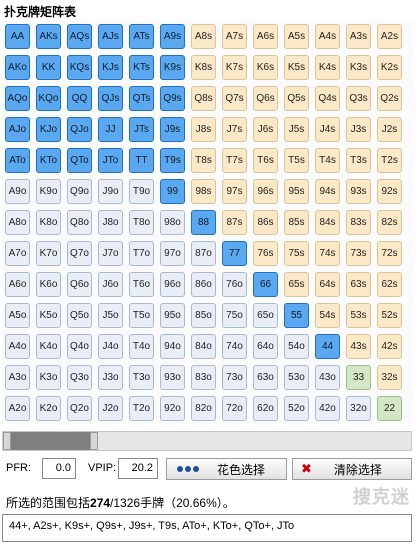 This screenshot has width=416, height=544. What do you see at coordinates (296, 346) in the screenshot?
I see `hand-cell-54o: 54o` at bounding box center [296, 346].